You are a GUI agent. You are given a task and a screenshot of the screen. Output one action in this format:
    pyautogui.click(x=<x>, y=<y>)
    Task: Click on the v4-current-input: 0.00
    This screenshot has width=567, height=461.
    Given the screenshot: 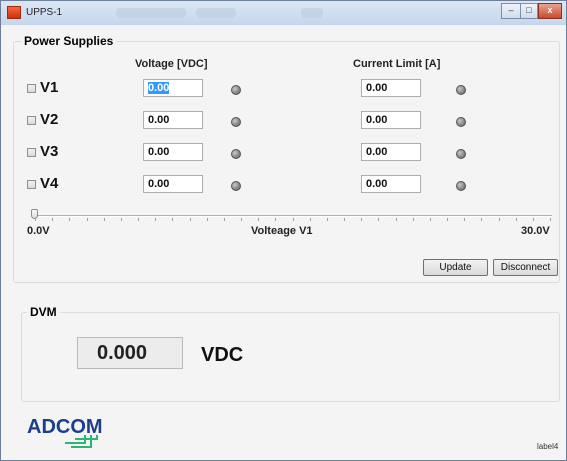 What is the action you would take?
    pyautogui.click(x=391, y=184)
    